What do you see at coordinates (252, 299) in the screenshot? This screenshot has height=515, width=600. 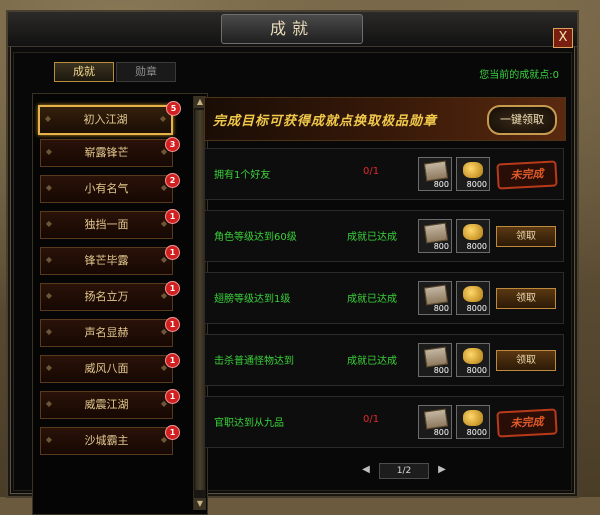 I see `achievement-name: 翅膀等级达到1级` at bounding box center [252, 299].